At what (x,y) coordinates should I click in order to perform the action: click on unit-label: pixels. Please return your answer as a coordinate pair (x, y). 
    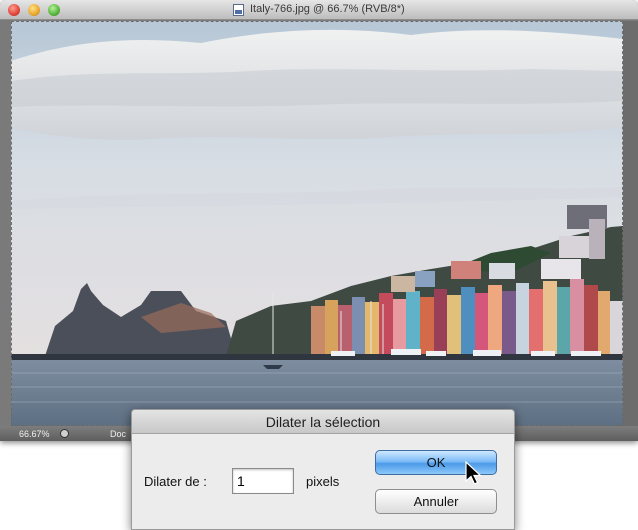
    Looking at the image, I should click on (323, 481).